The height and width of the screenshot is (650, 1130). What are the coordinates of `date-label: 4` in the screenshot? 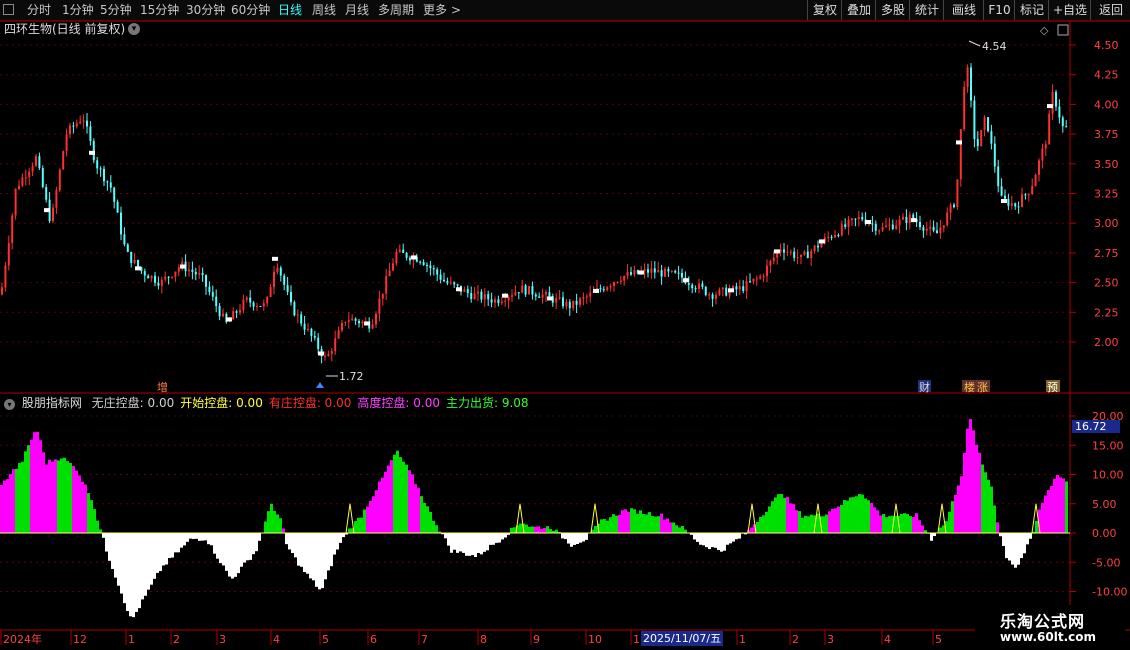 It's located at (276, 639).